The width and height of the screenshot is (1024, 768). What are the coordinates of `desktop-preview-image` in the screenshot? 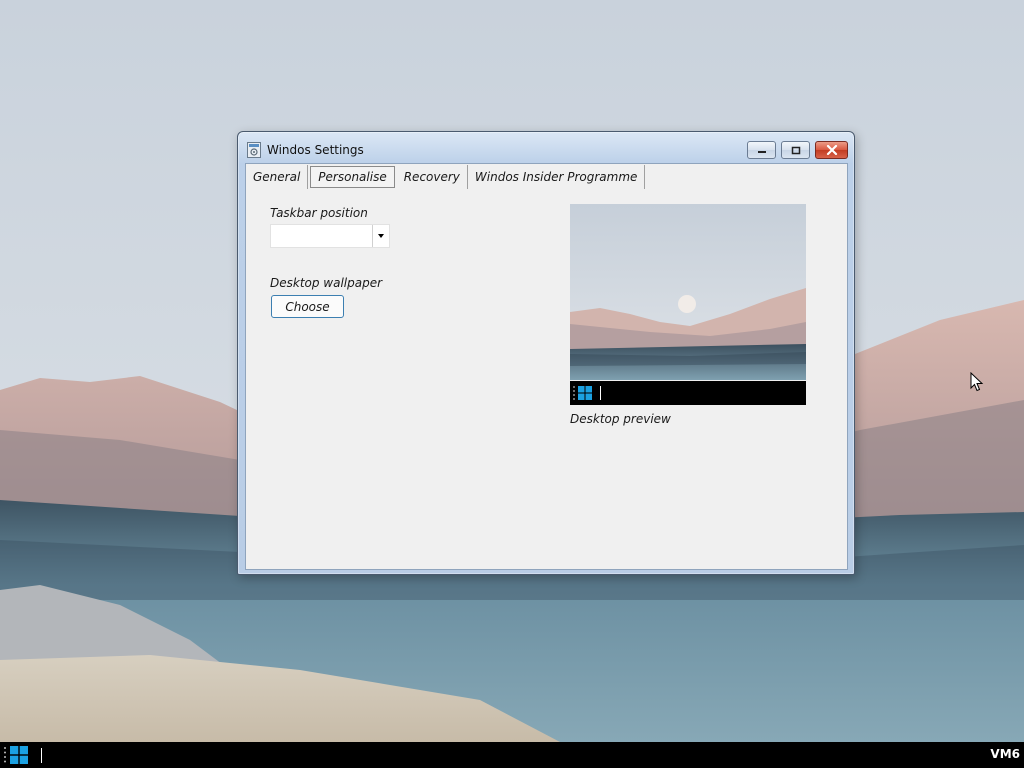 It's located at (688, 292).